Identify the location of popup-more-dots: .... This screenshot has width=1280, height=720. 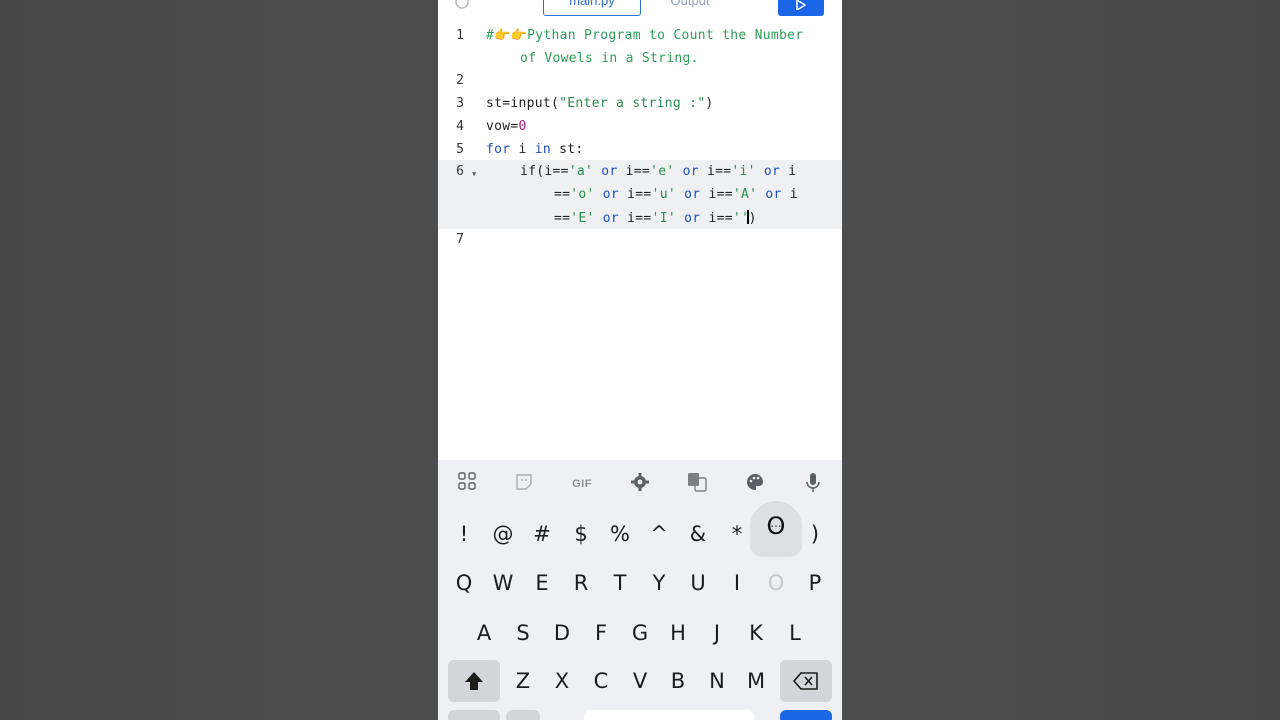
(776, 523).